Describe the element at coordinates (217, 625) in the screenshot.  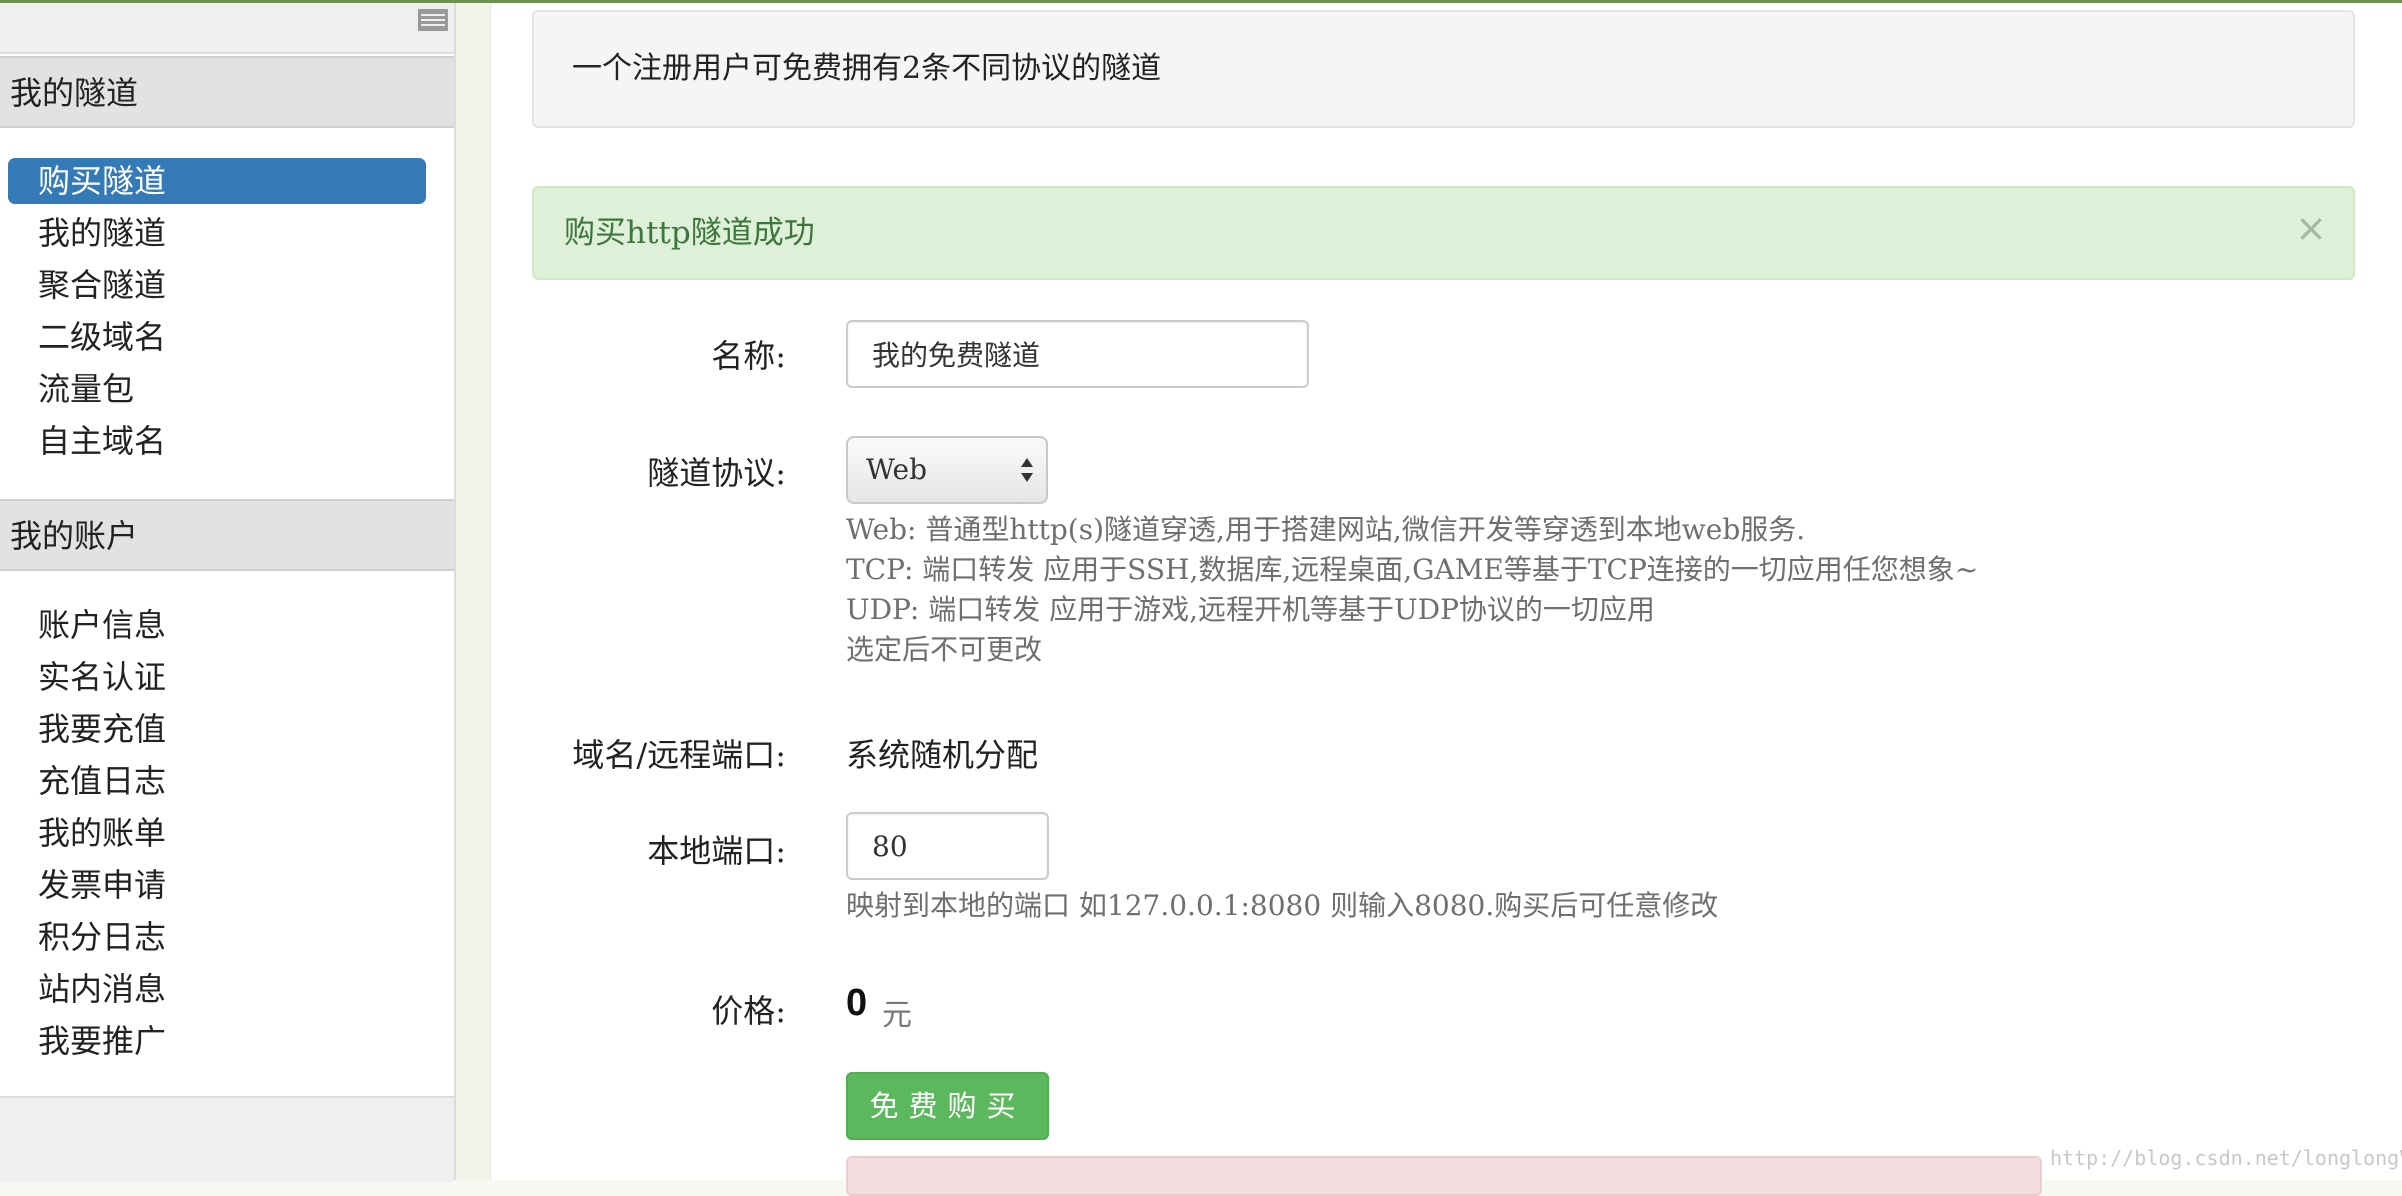
I see `sidebar-item-account-info: 账户信息` at that location.